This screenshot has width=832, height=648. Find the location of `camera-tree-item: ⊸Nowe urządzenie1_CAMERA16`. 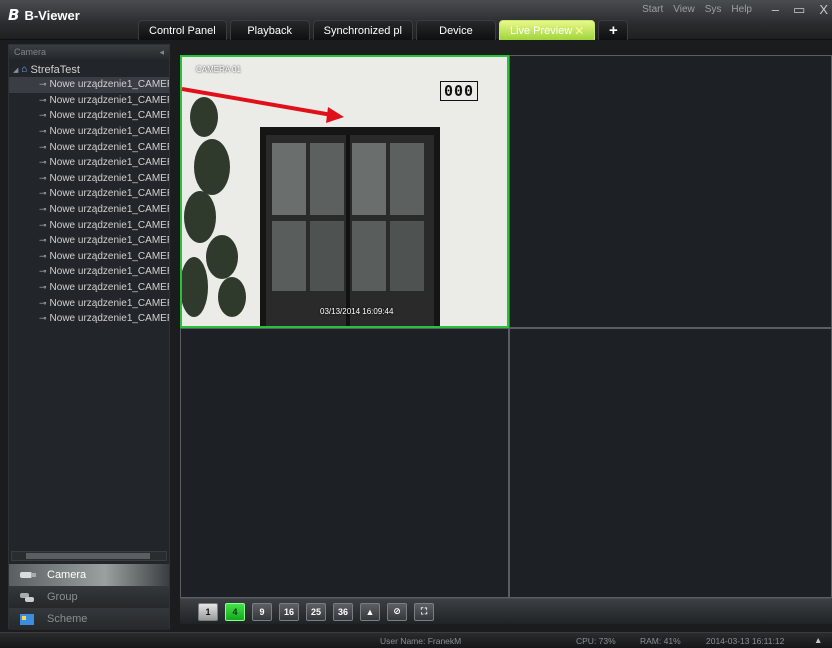

camera-tree-item: ⊸Nowe urządzenie1_CAMERA16 is located at coordinates (89, 319).